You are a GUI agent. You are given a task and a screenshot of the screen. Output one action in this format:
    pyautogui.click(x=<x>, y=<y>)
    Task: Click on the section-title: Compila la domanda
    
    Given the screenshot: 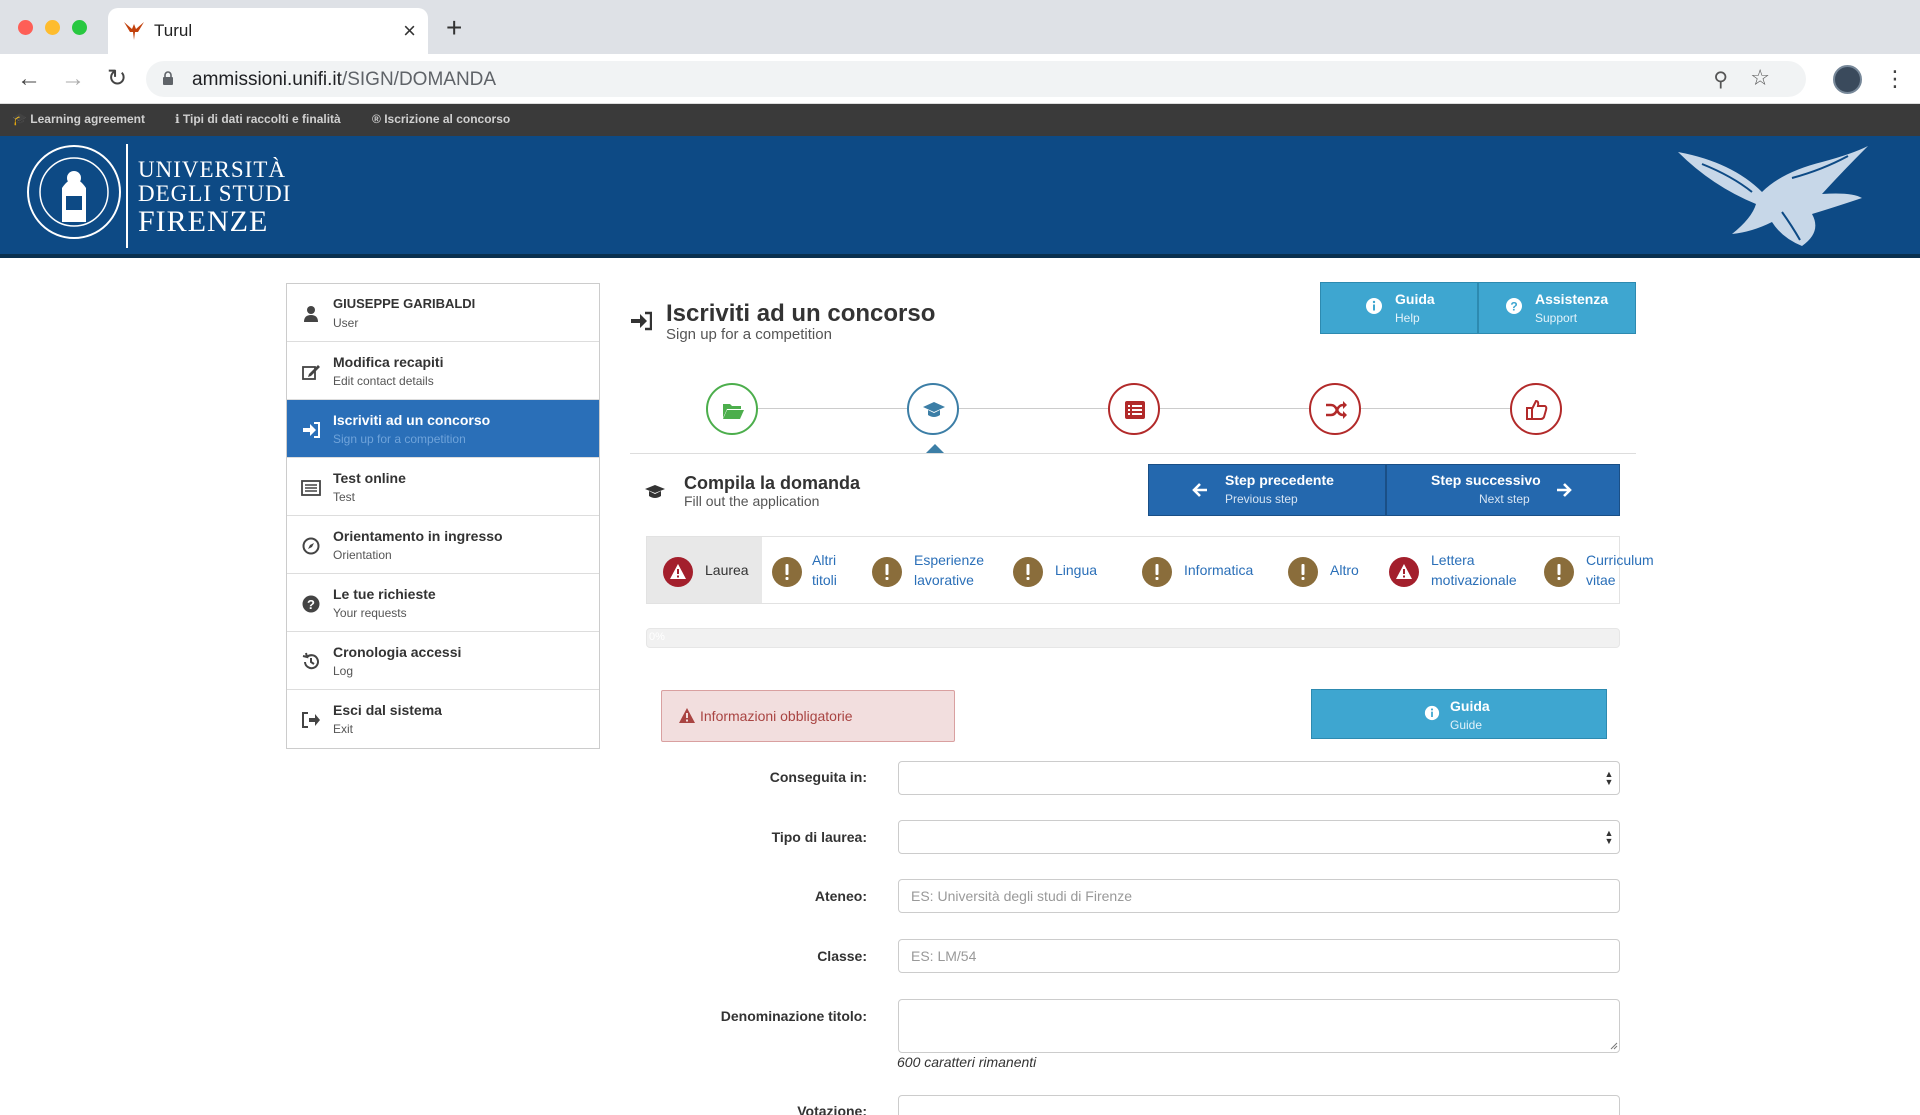 What is the action you would take?
    pyautogui.click(x=772, y=483)
    